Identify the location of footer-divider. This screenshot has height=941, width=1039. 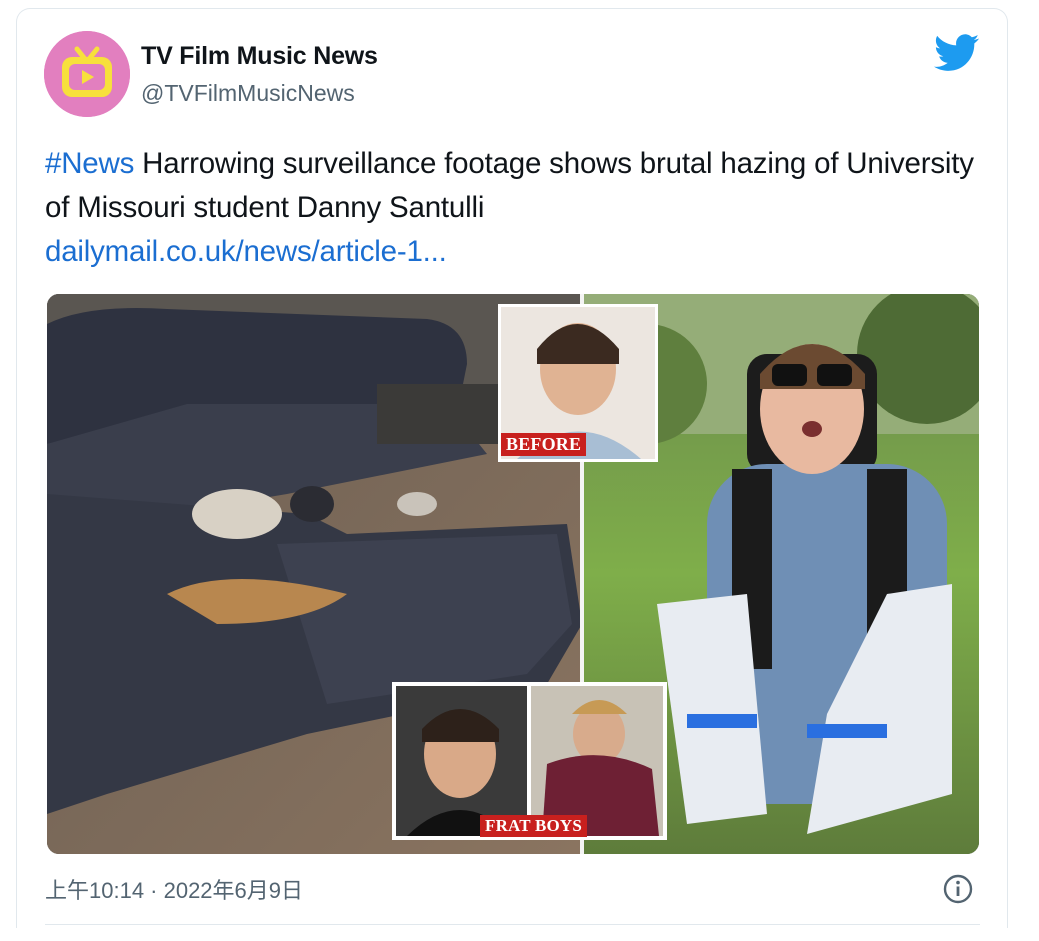
(512, 924).